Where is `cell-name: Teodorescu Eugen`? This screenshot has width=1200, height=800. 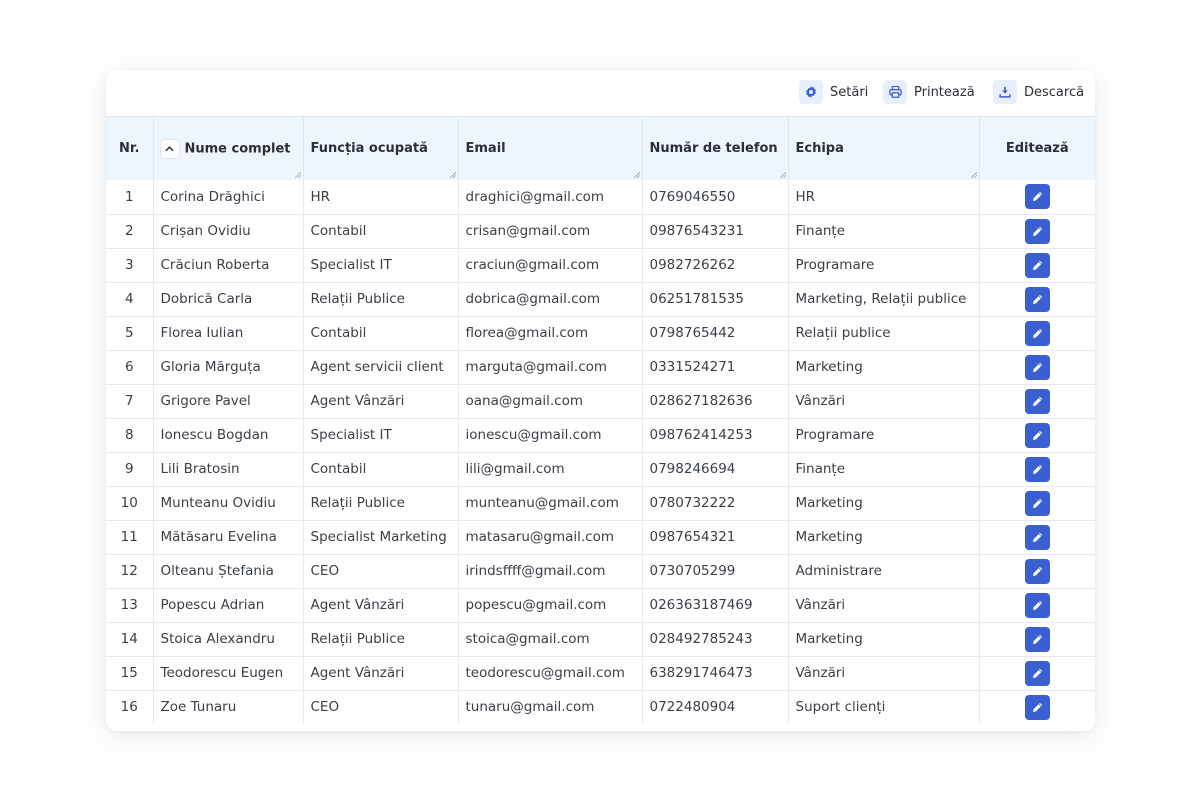 cell-name: Teodorescu Eugen is located at coordinates (228, 673).